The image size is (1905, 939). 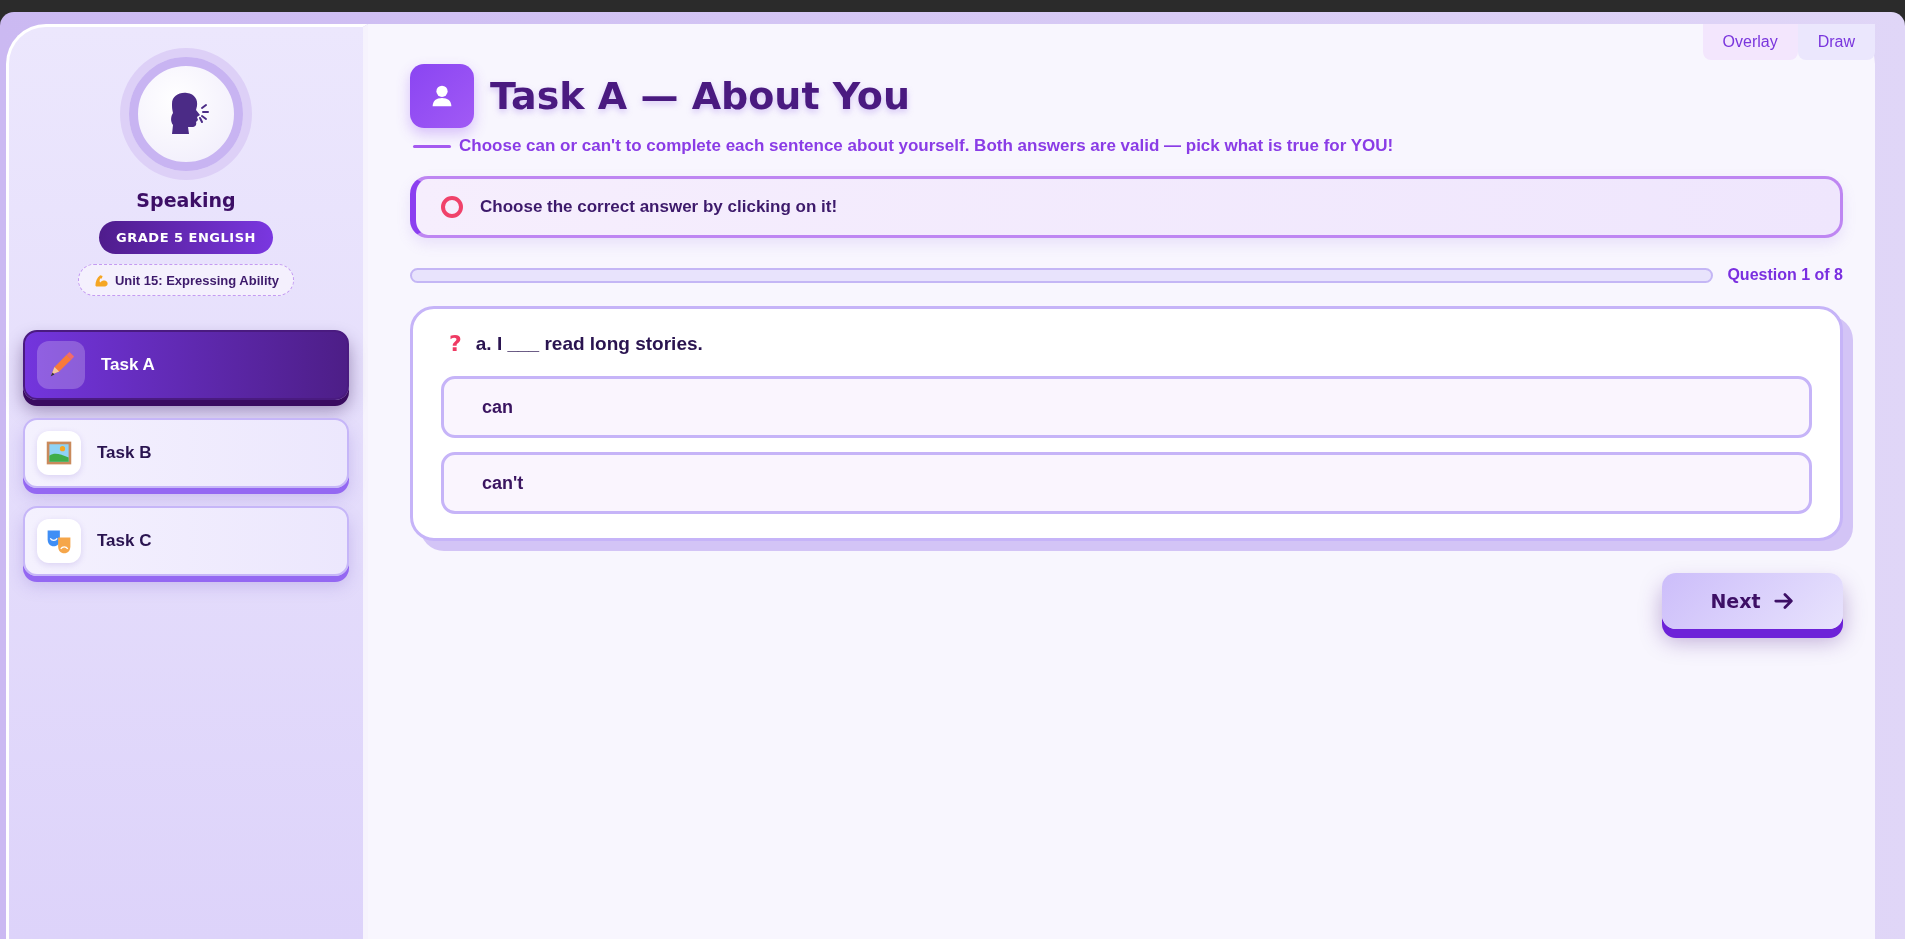 What do you see at coordinates (1783, 601) in the screenshot?
I see `arrow-right-icon` at bounding box center [1783, 601].